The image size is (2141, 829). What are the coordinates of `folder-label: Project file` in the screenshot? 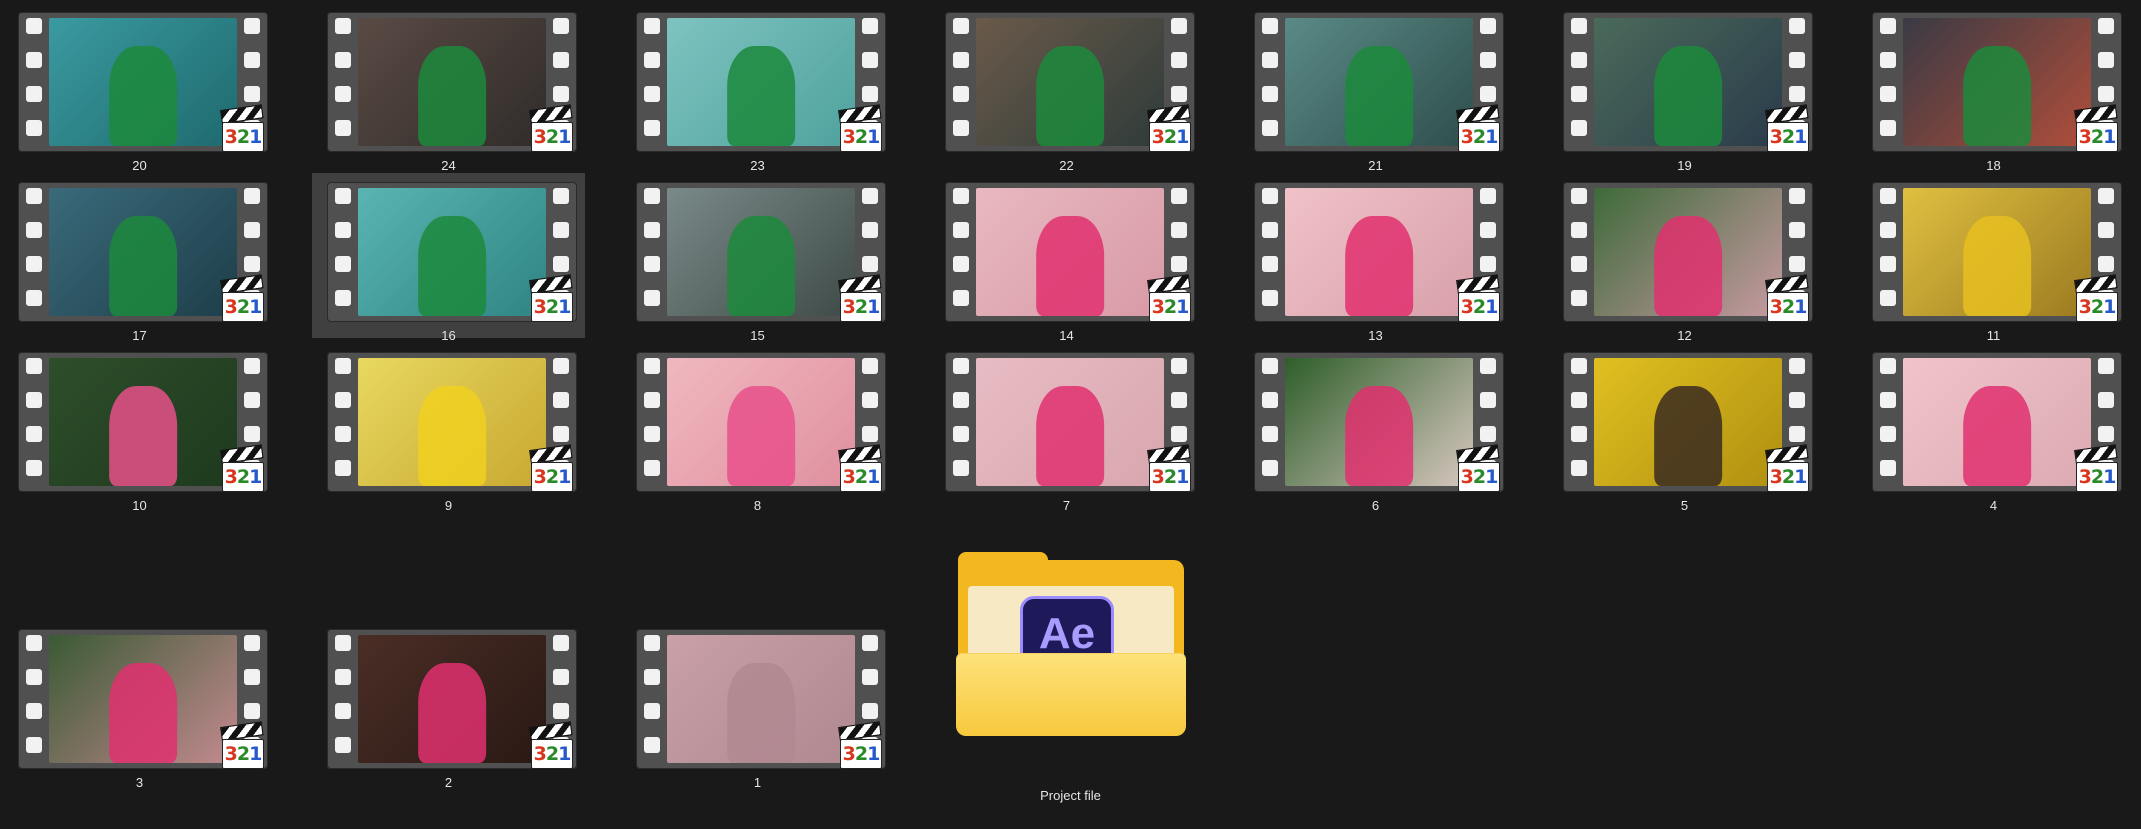 It's located at (1070, 795).